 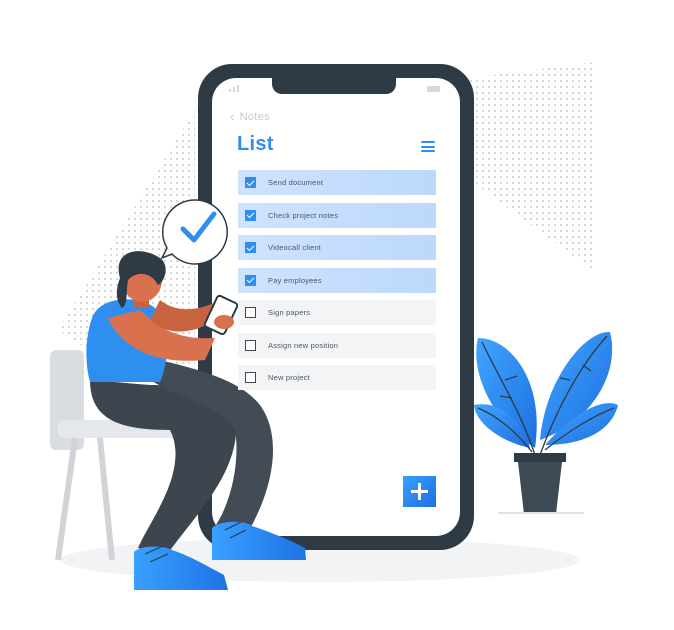 I want to click on list-item: Send document, so click(x=337, y=182).